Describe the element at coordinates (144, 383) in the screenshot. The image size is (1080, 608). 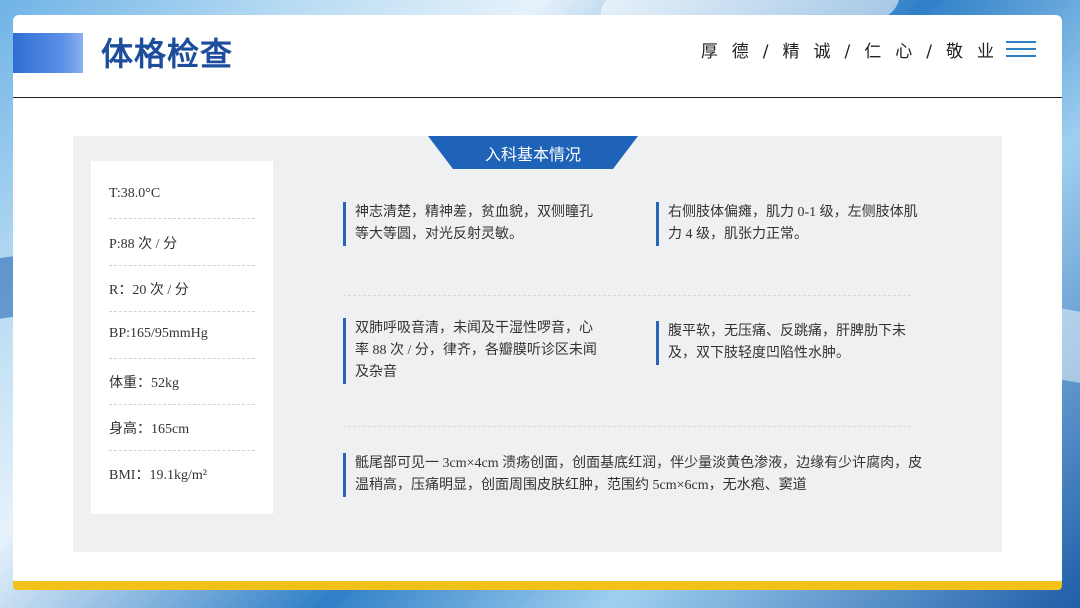
I see `vital-weight: 体重：52kg` at that location.